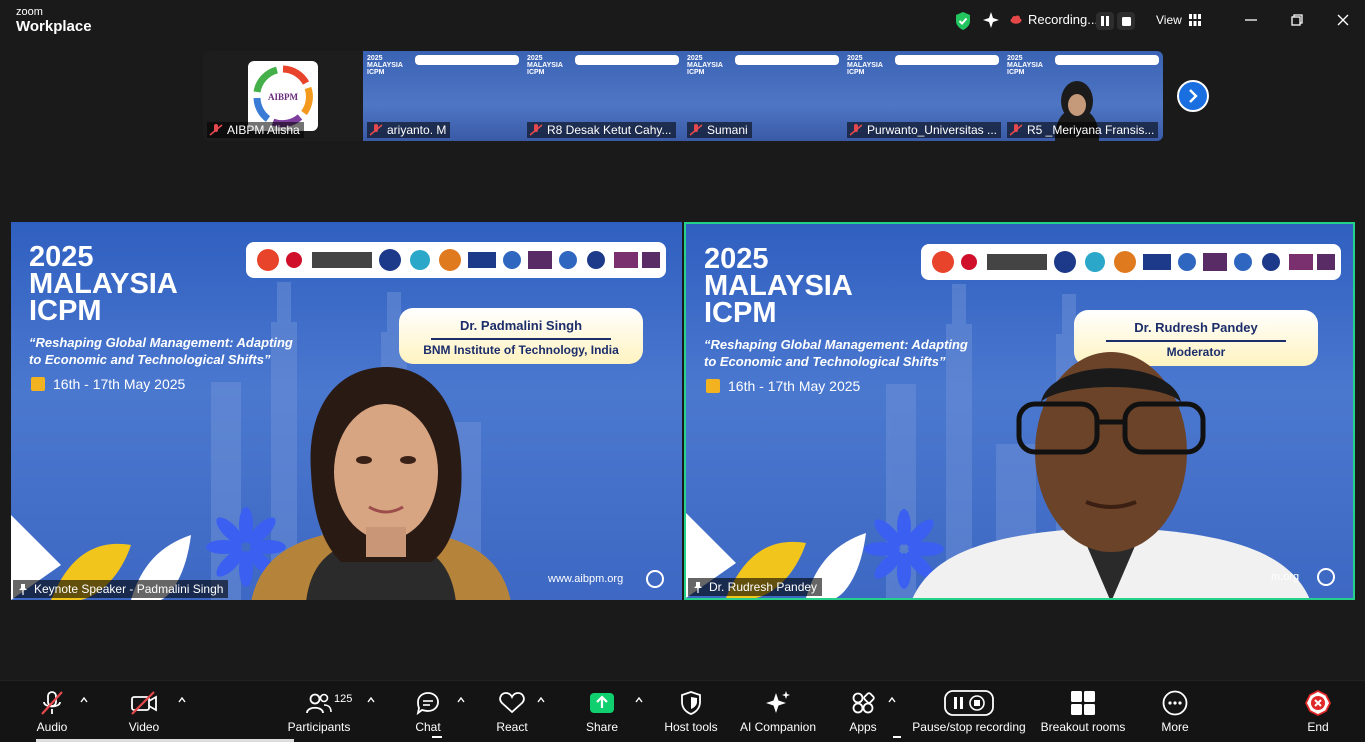 This screenshot has width=1365, height=742. Describe the element at coordinates (969, 703) in the screenshot. I see `pause-stop-recording-icon` at that location.